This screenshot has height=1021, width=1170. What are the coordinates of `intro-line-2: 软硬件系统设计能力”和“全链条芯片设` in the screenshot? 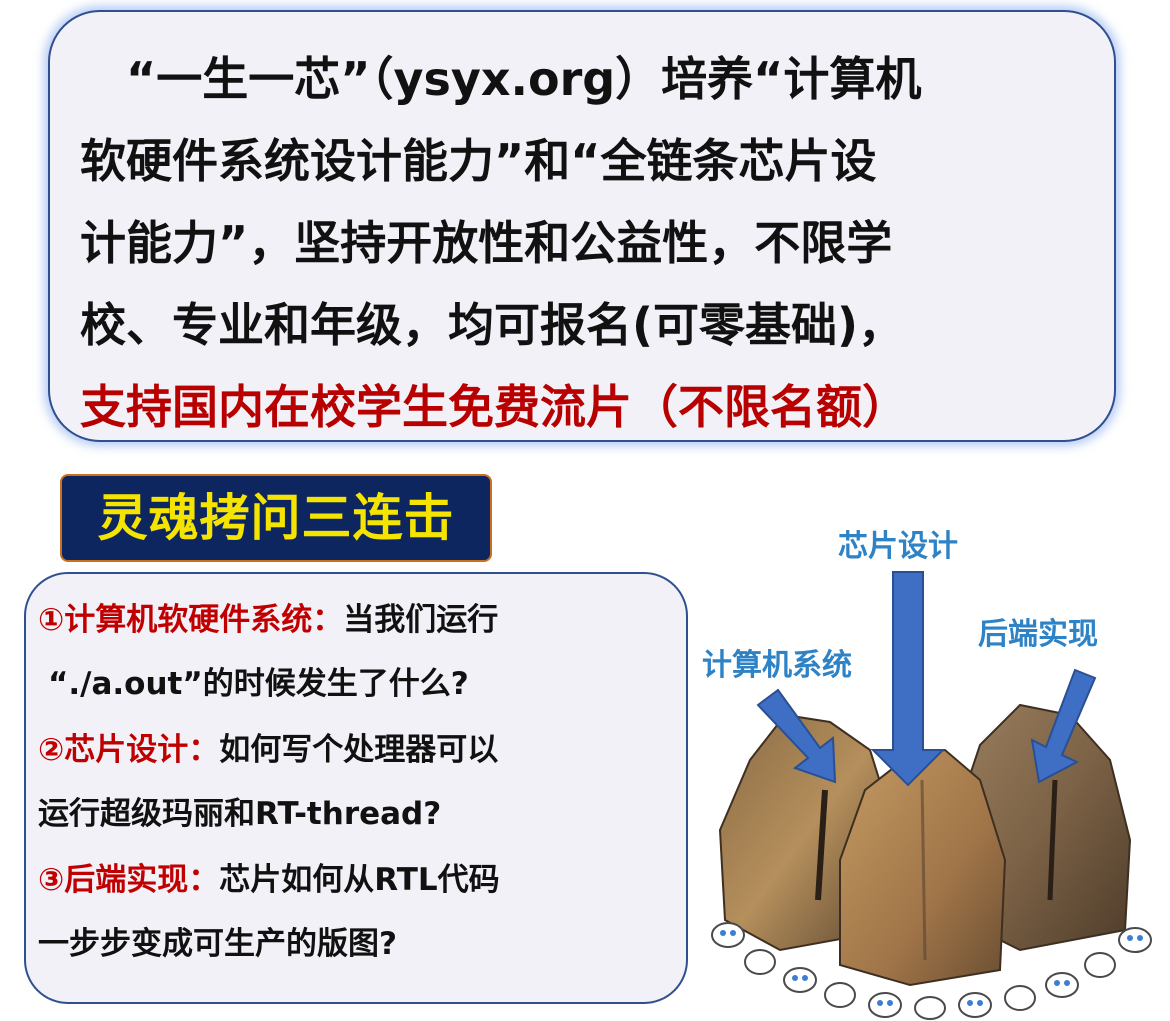 It's located at (478, 161).